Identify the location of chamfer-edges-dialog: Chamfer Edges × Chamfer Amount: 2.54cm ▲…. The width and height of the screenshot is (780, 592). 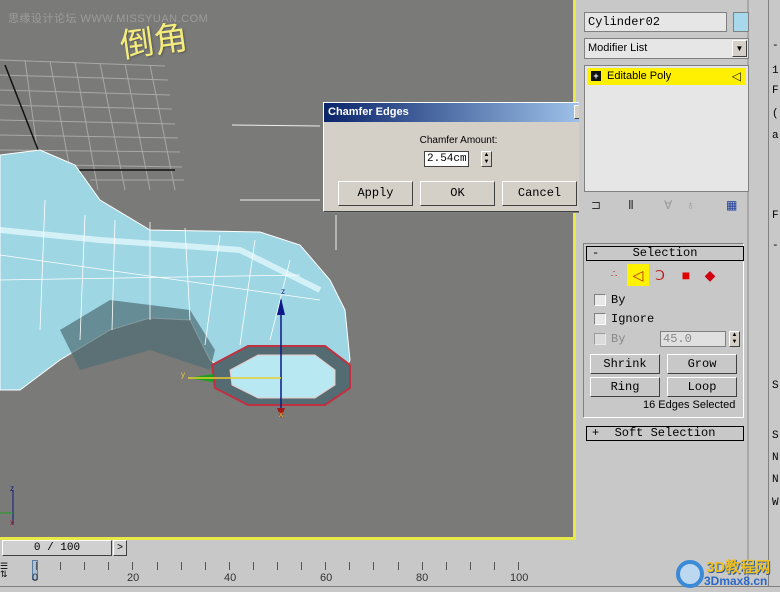
(458, 157).